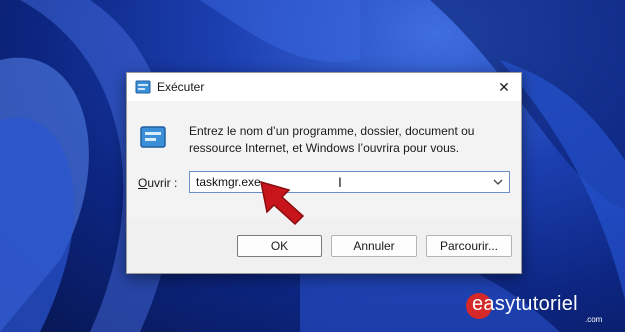 This screenshot has height=332, width=625. What do you see at coordinates (162, 183) in the screenshot?
I see `open-label-text: uvrir :` at bounding box center [162, 183].